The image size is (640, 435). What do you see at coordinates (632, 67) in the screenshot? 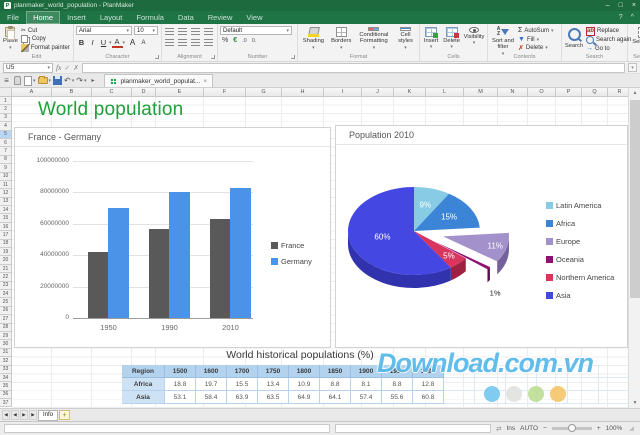
I see `formula-expand-button: ▾` at bounding box center [632, 67].